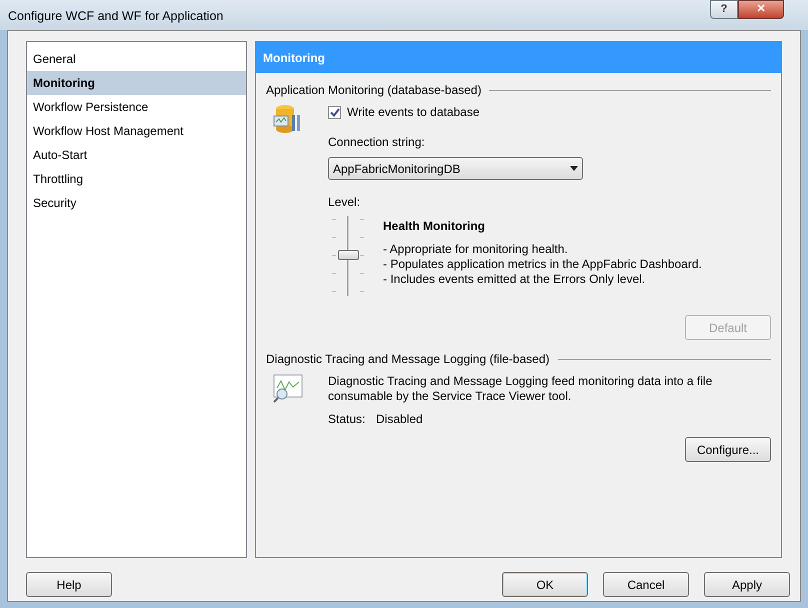 The width and height of the screenshot is (808, 608). Describe the element at coordinates (413, 112) in the screenshot. I see `checkbox-label: Write events to database` at that location.